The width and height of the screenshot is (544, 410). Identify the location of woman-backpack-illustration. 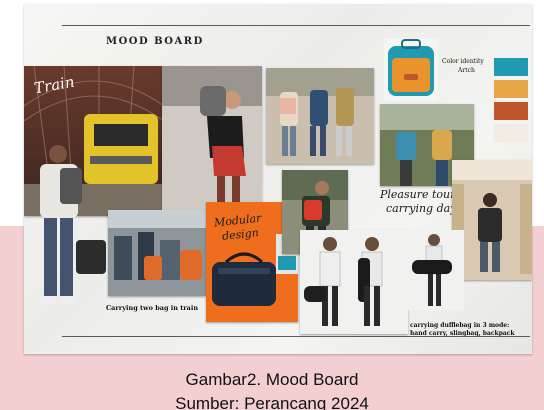
(212, 141).